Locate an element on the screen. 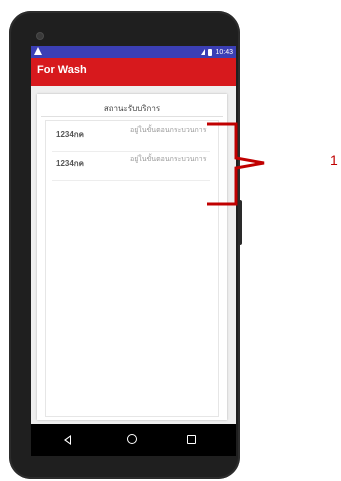 Image resolution: width=341 pixels, height=481 pixels. camera-icon is located at coordinates (40, 36).